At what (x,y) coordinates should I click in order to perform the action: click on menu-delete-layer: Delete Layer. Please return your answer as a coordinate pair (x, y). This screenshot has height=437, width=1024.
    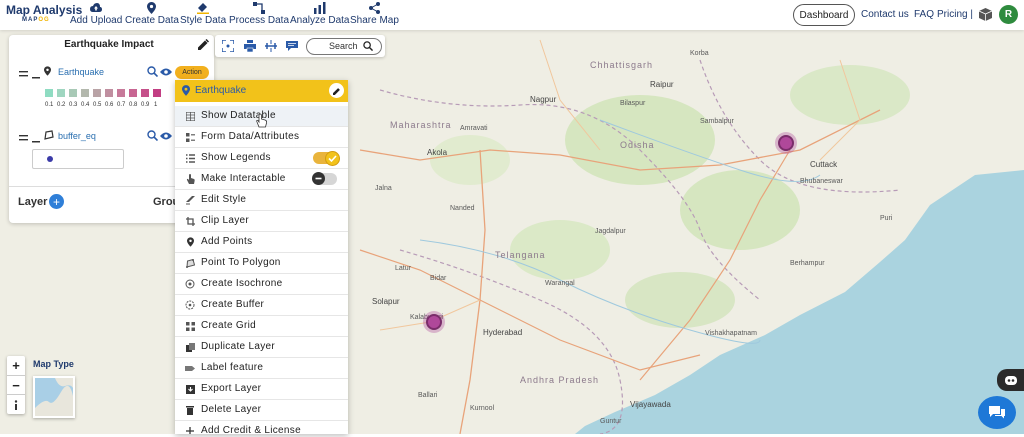
    Looking at the image, I should click on (261, 410).